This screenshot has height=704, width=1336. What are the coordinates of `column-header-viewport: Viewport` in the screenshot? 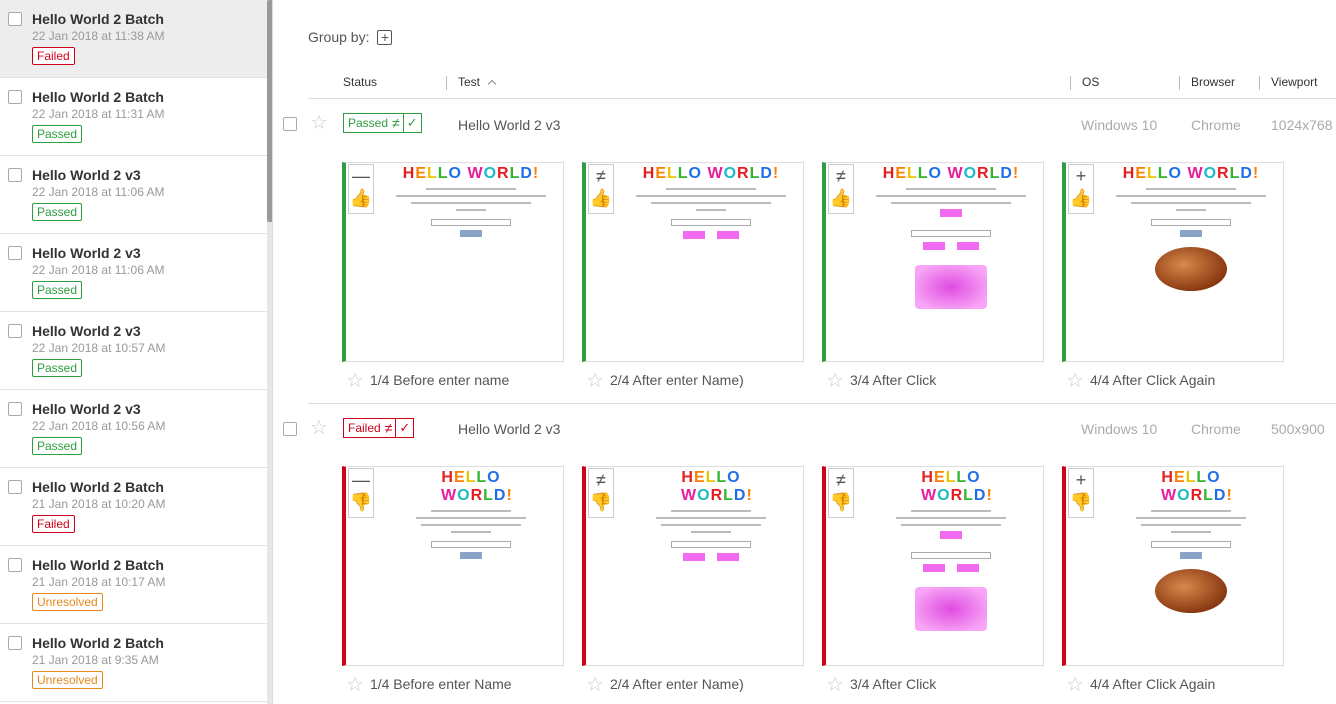 It's located at (1294, 82).